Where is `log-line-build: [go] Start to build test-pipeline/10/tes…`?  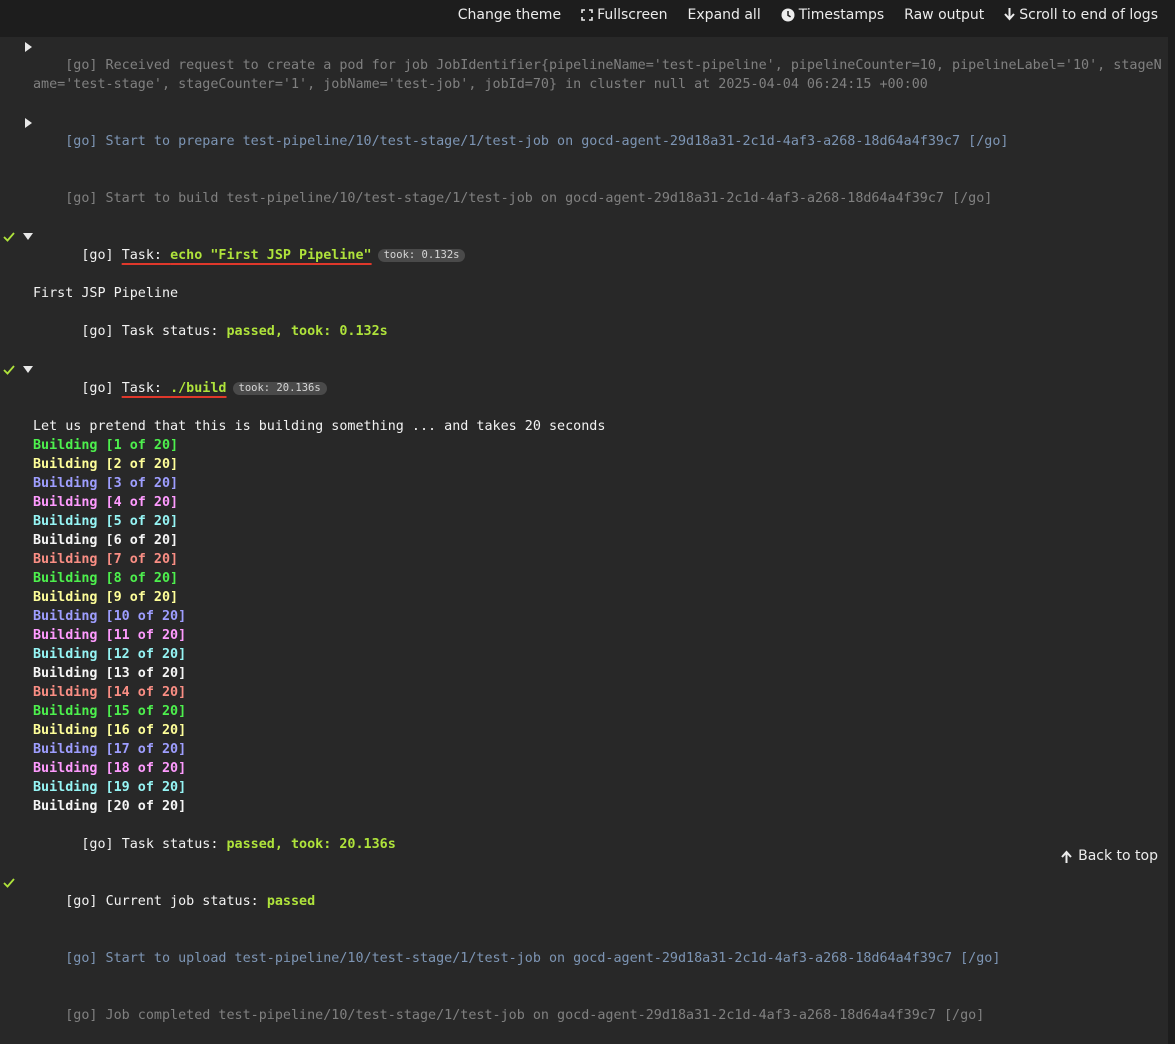 log-line-build: [go] Start to build test-pipeline/10/tes… is located at coordinates (584, 198).